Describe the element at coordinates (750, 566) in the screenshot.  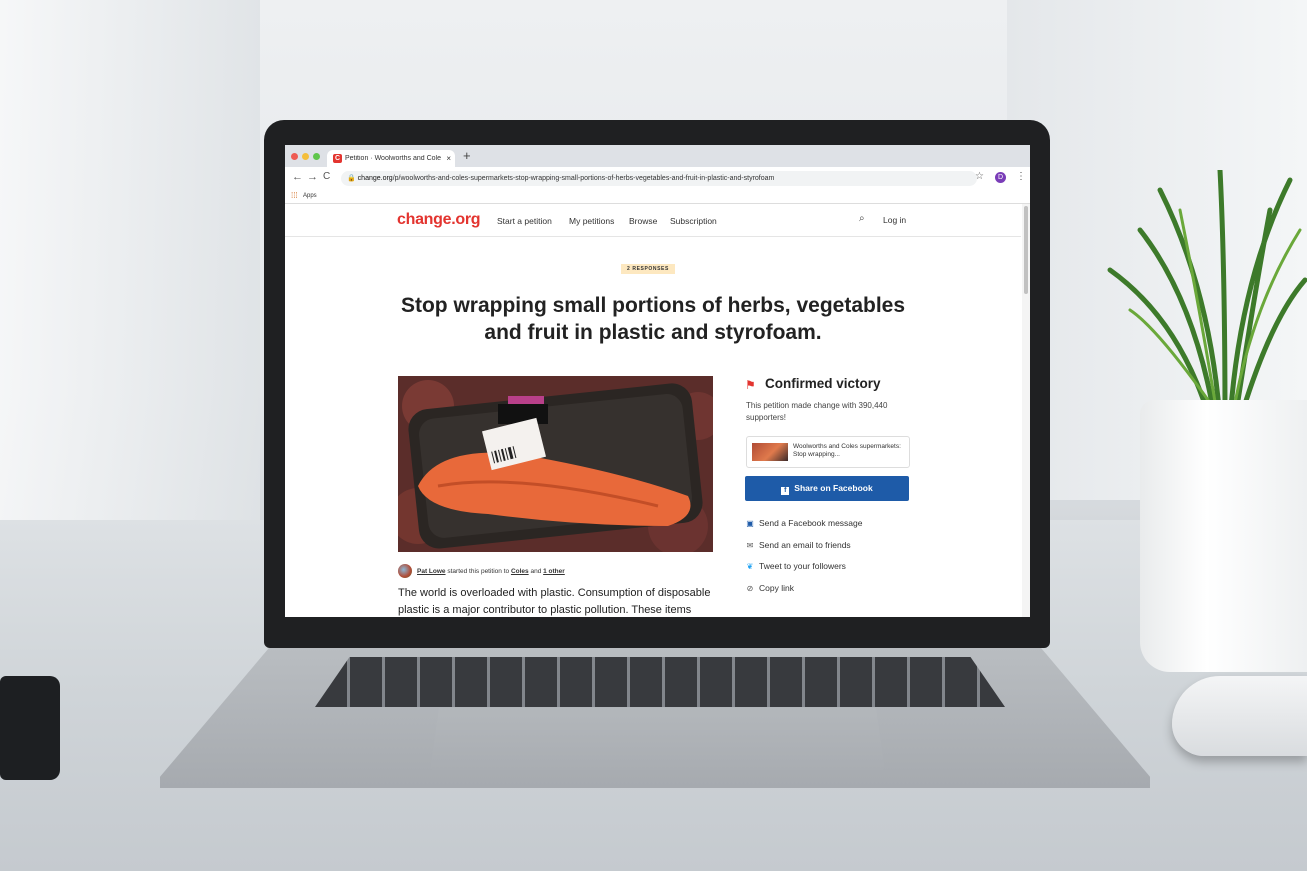
I see `twitter-bird-icon: ❦` at that location.